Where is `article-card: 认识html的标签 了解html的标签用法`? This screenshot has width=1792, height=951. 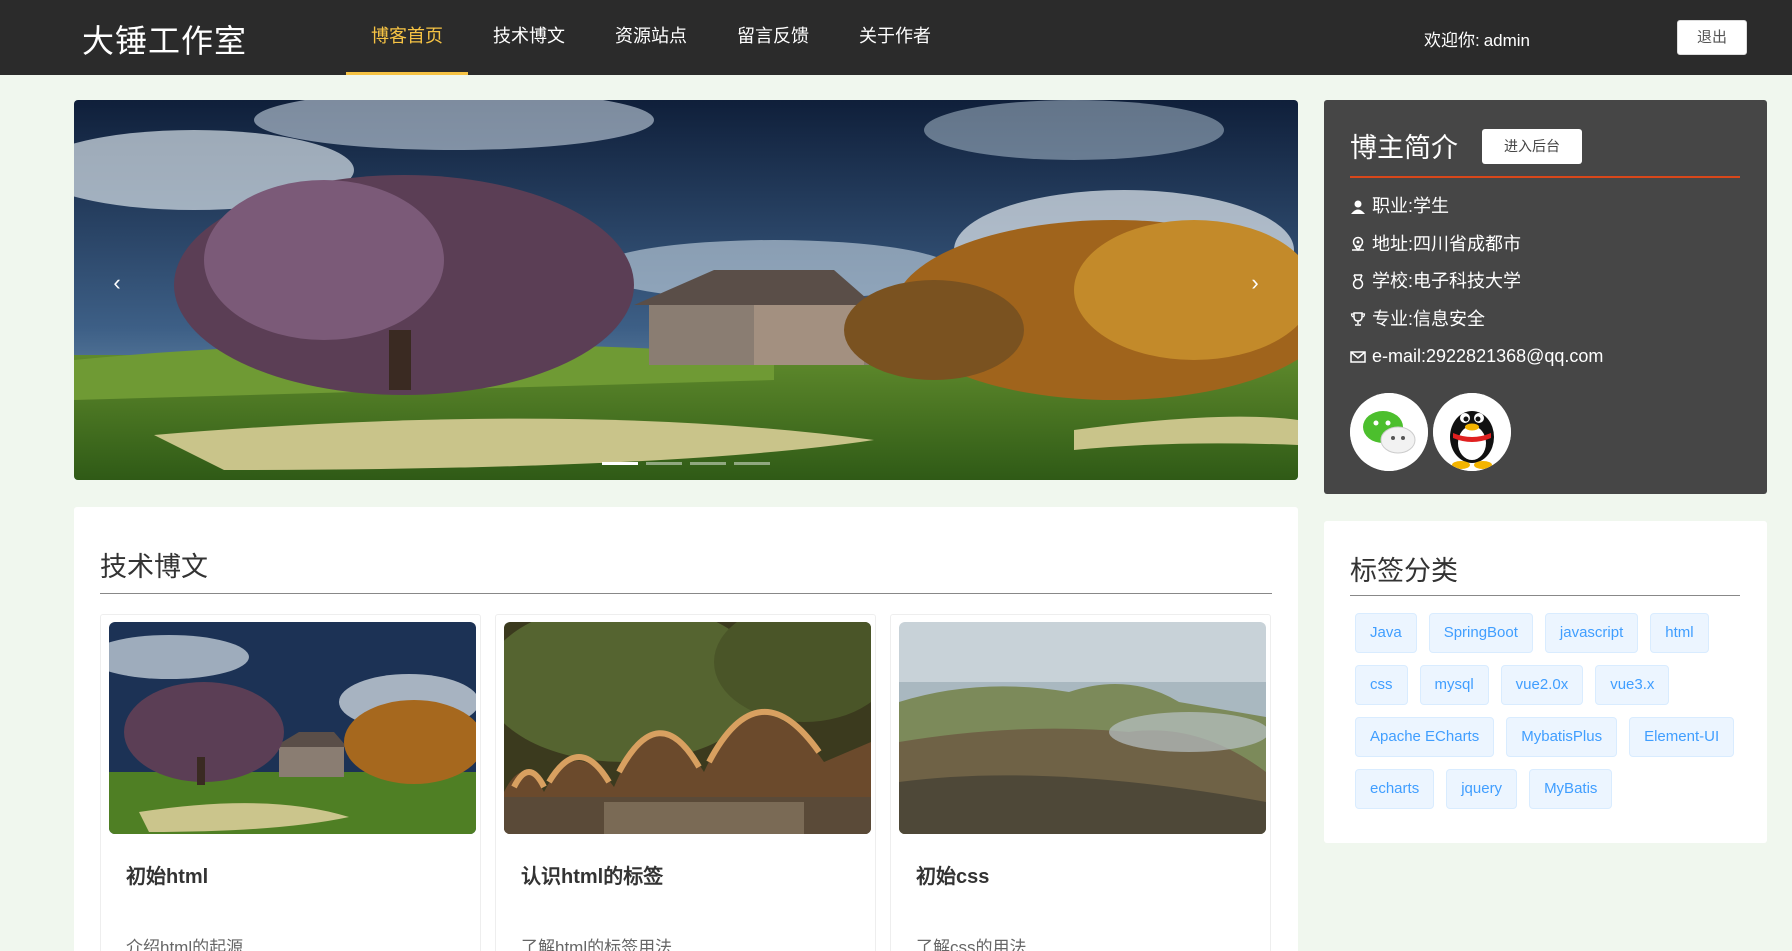 article-card: 认识html的标签 了解html的标签用法 is located at coordinates (685, 782).